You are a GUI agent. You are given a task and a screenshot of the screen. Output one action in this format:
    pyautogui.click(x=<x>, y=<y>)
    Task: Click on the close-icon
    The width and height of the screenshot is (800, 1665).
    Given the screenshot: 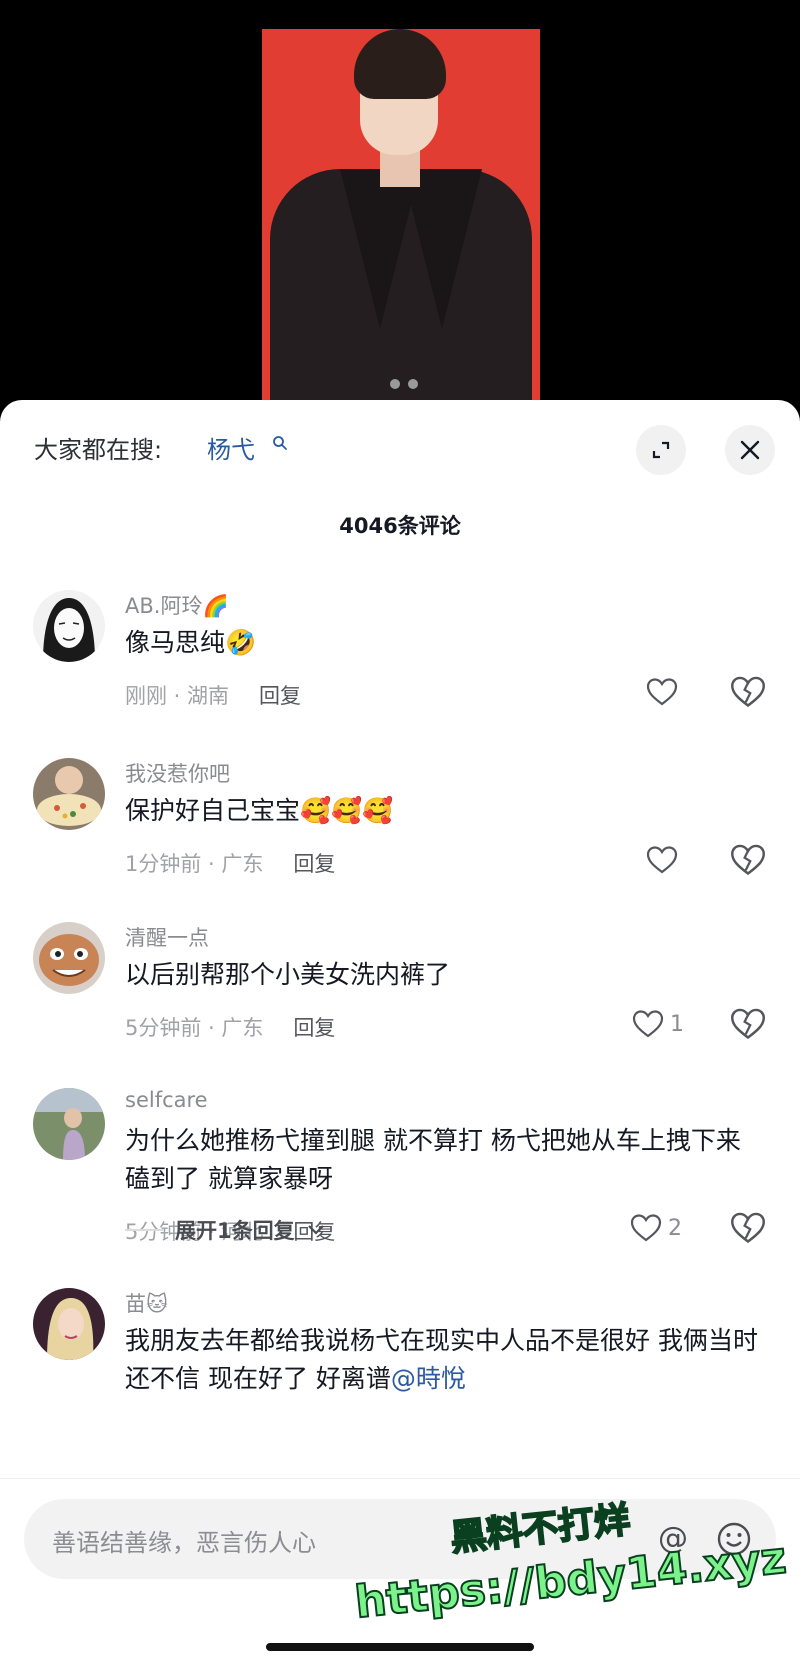 What is the action you would take?
    pyautogui.click(x=750, y=450)
    